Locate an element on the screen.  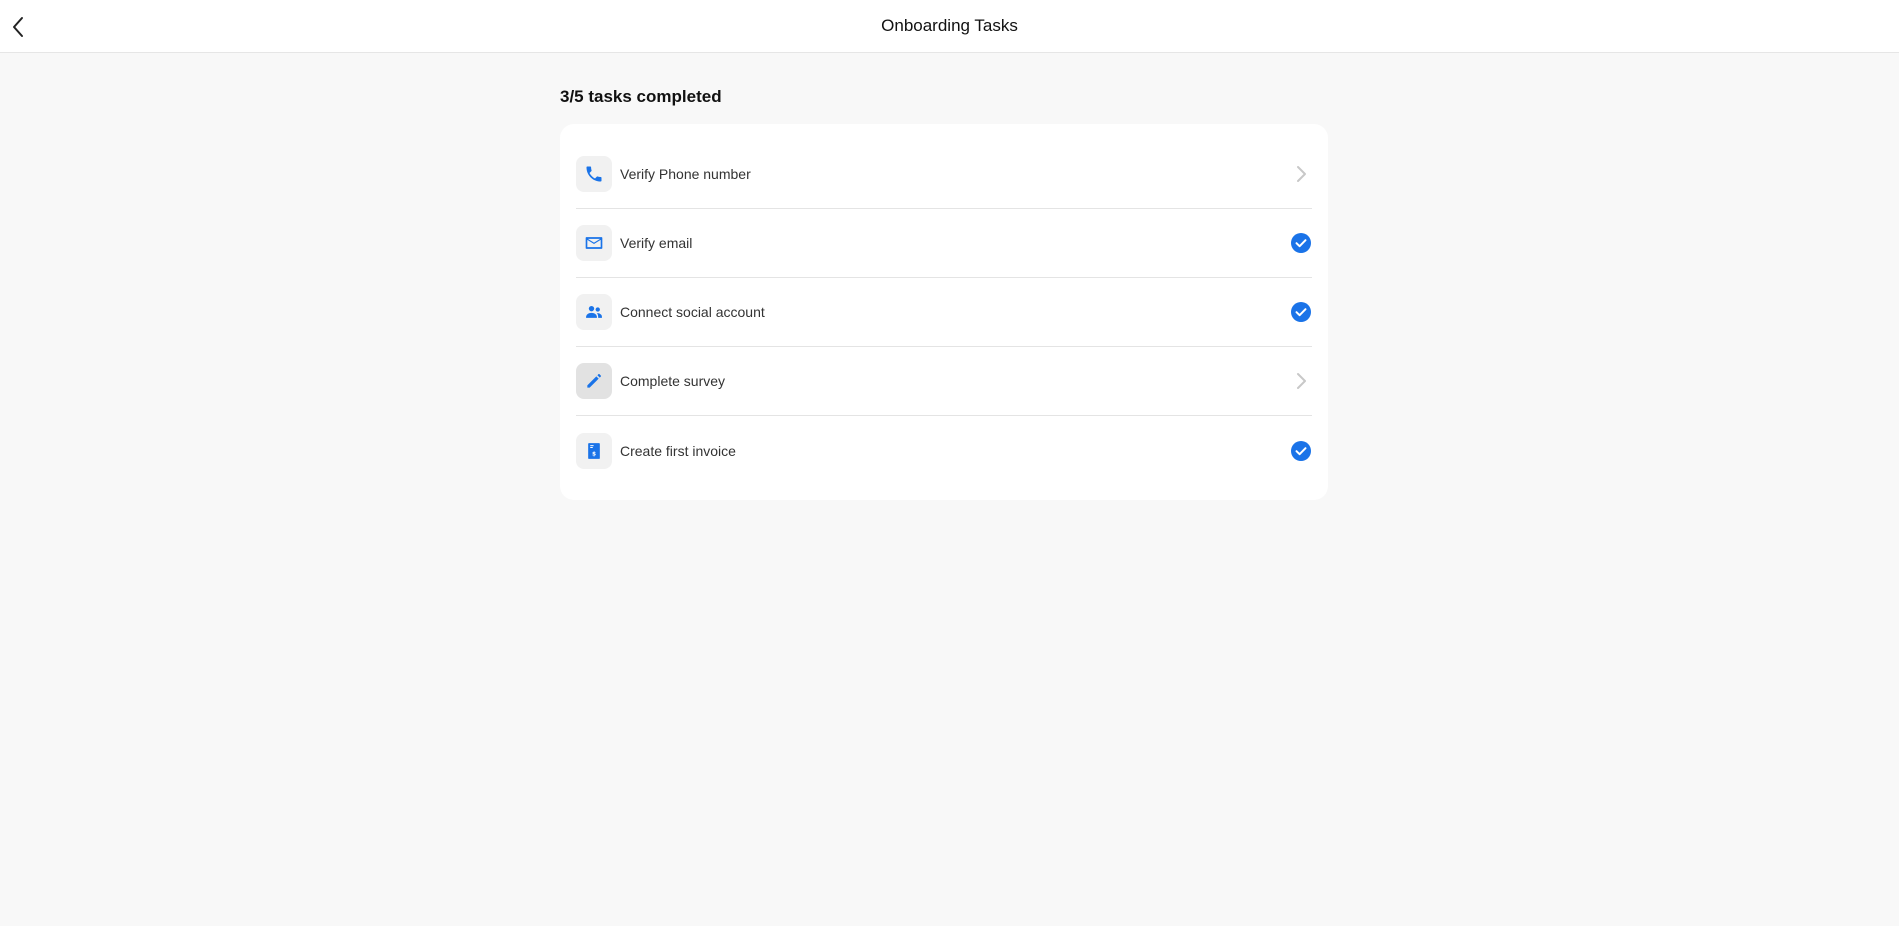
task-row-verify-phone: Verify Phone number is located at coordinates (944, 166).